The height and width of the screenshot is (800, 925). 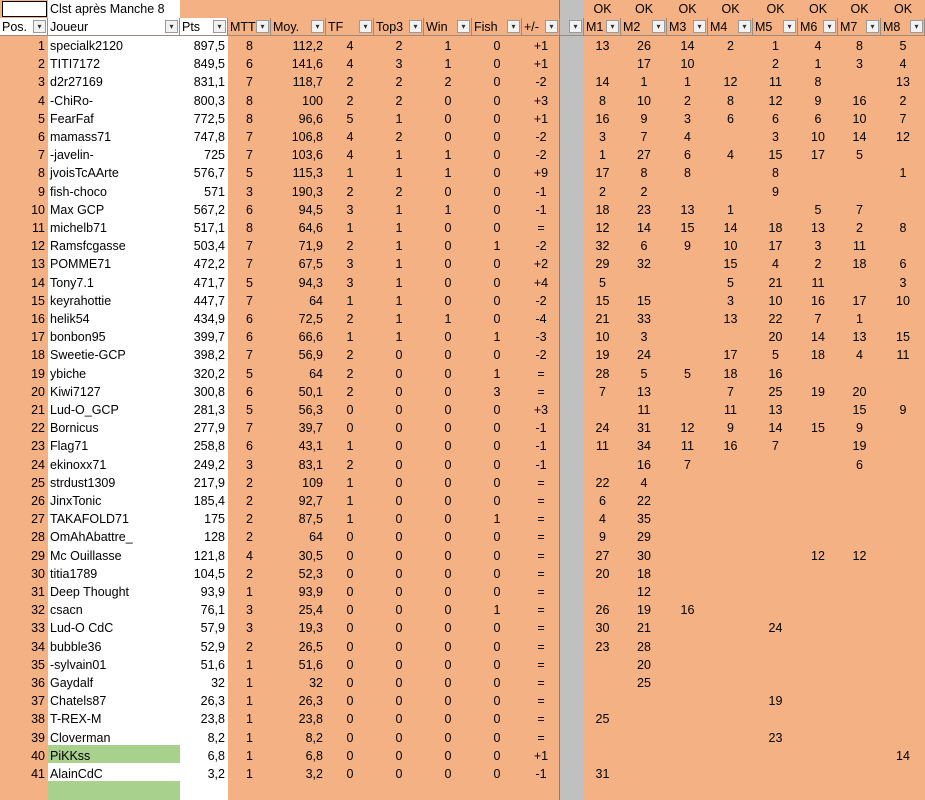 What do you see at coordinates (298, 355) in the screenshot?
I see `cell-average: 56,9` at bounding box center [298, 355].